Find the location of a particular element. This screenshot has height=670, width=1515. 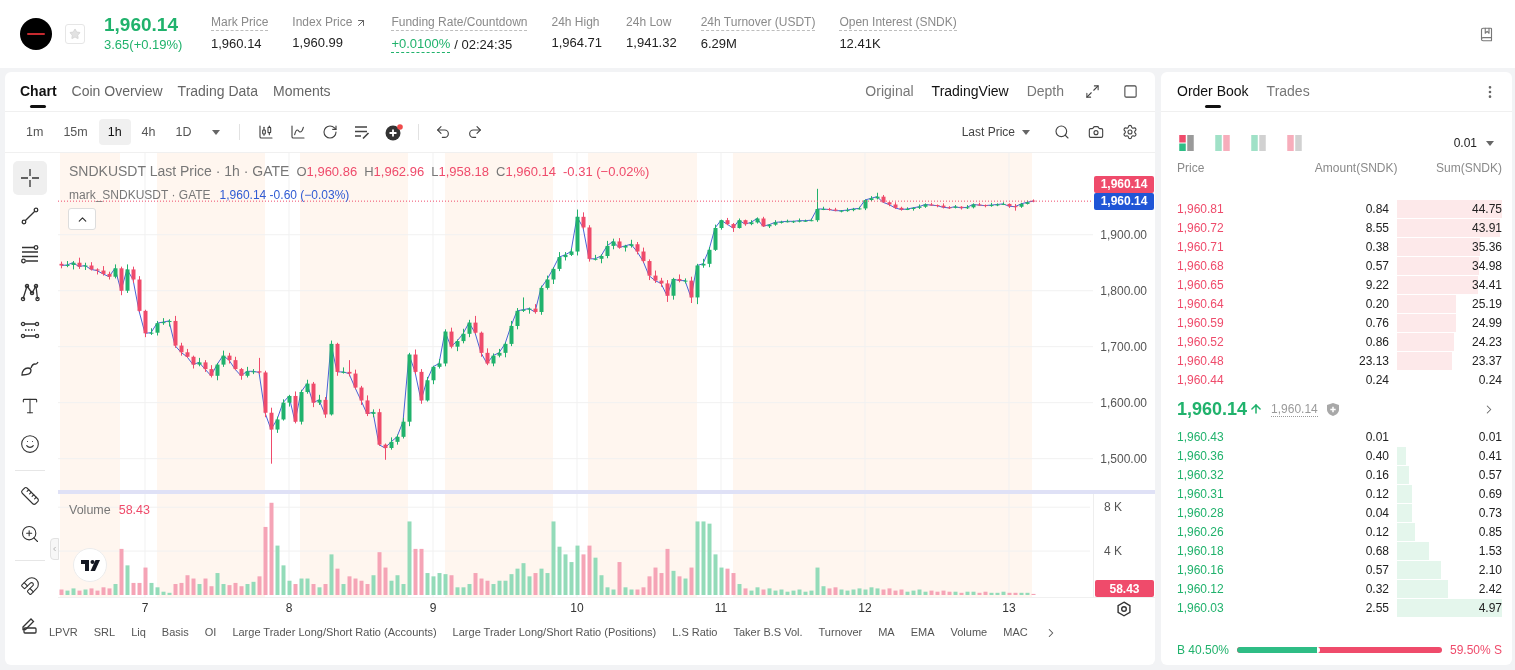

order-amount: 0.12 is located at coordinates (1376, 532).